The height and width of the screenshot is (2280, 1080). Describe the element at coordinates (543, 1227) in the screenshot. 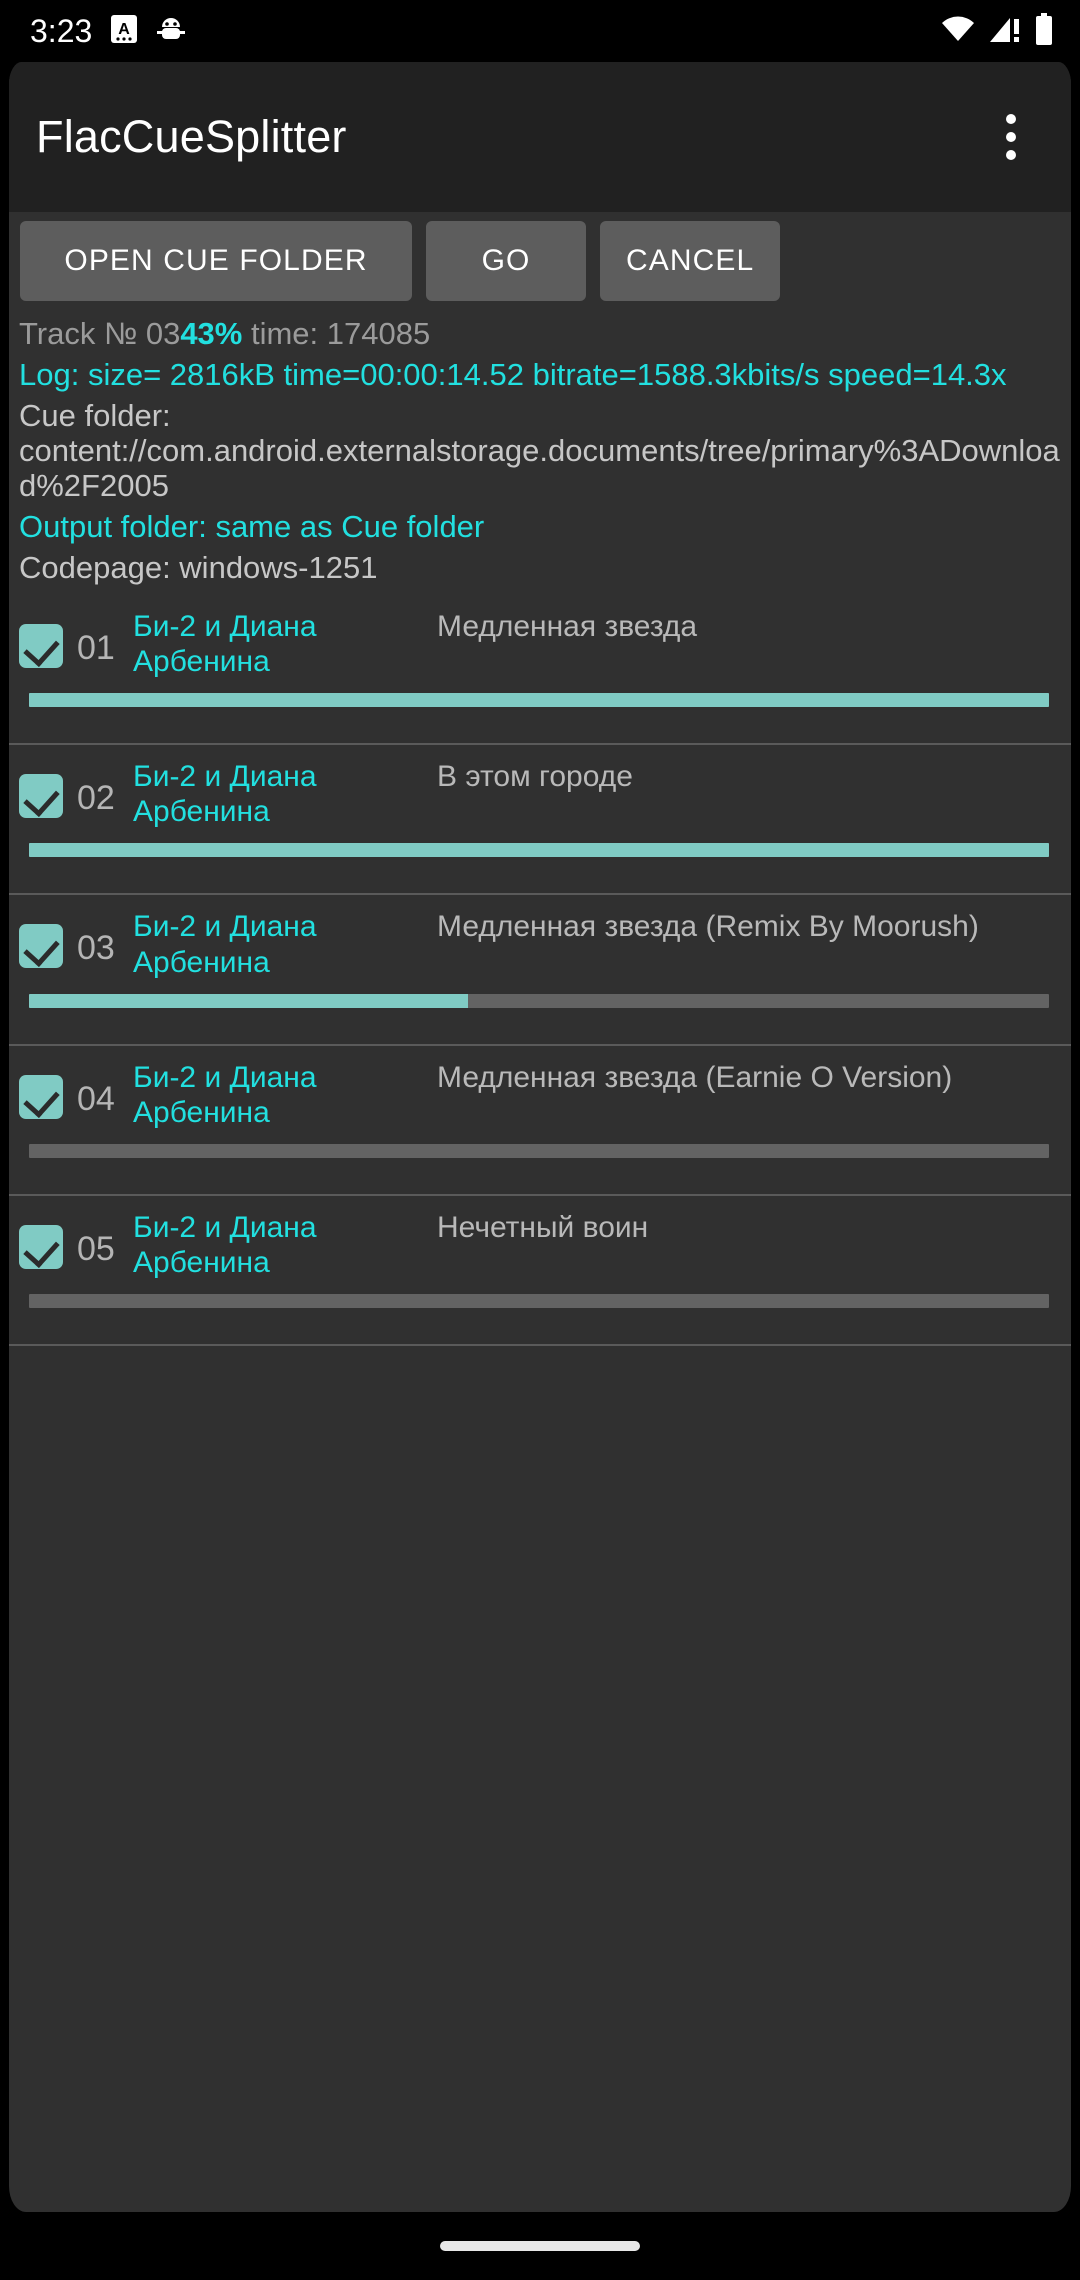

I see `track-title: Нечетный воин` at that location.